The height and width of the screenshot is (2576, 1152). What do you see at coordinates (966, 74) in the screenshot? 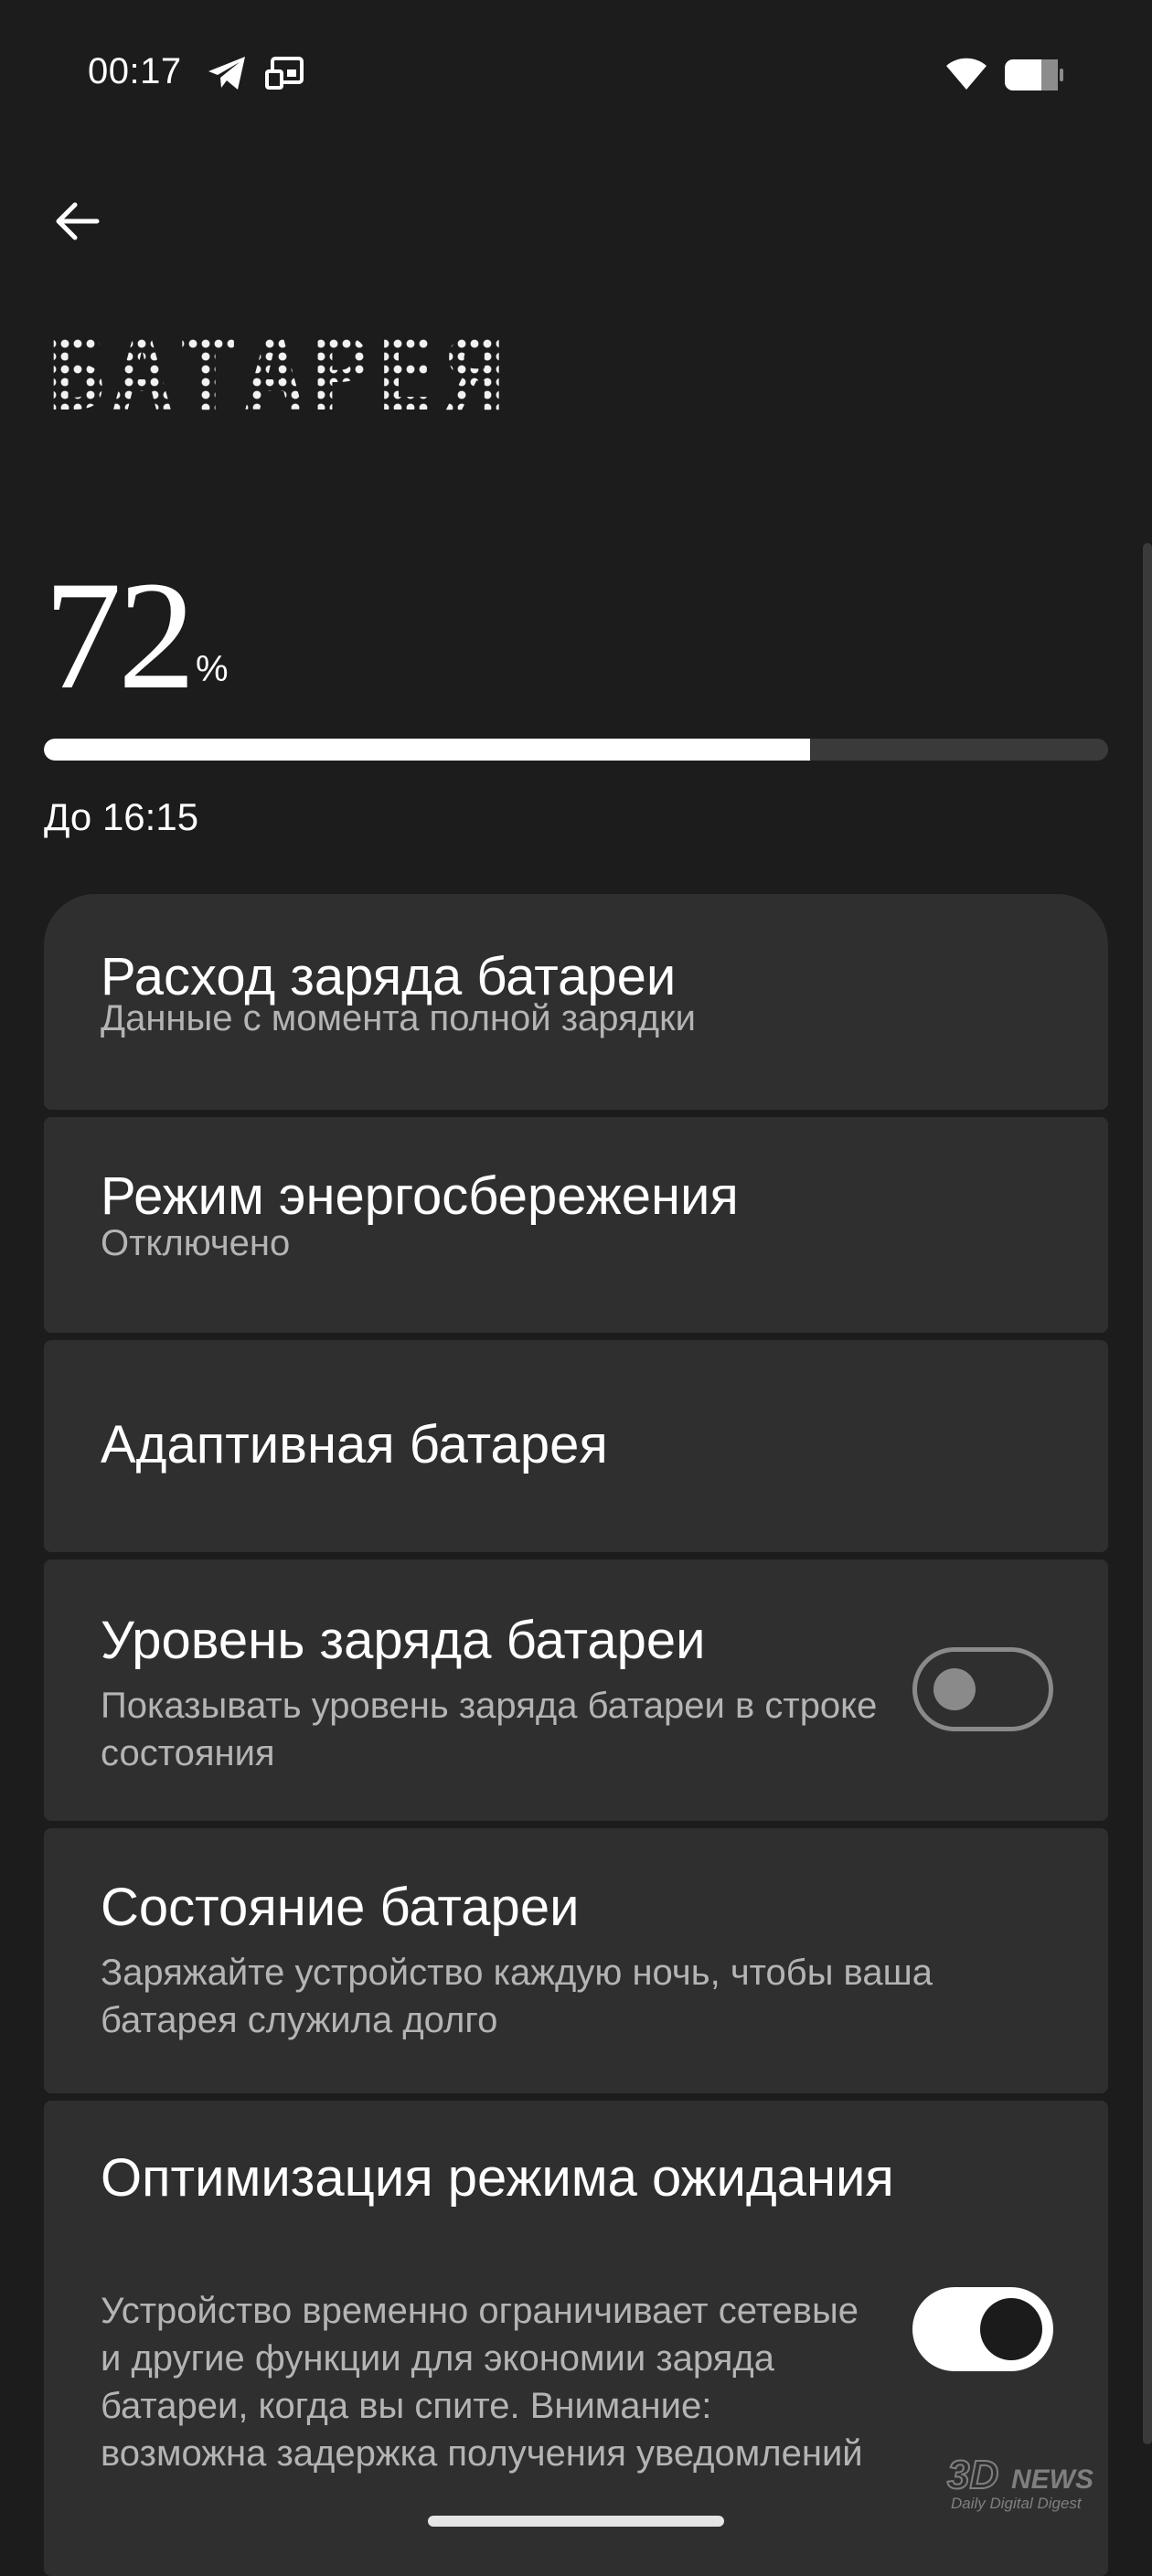
I see `wifi-icon` at bounding box center [966, 74].